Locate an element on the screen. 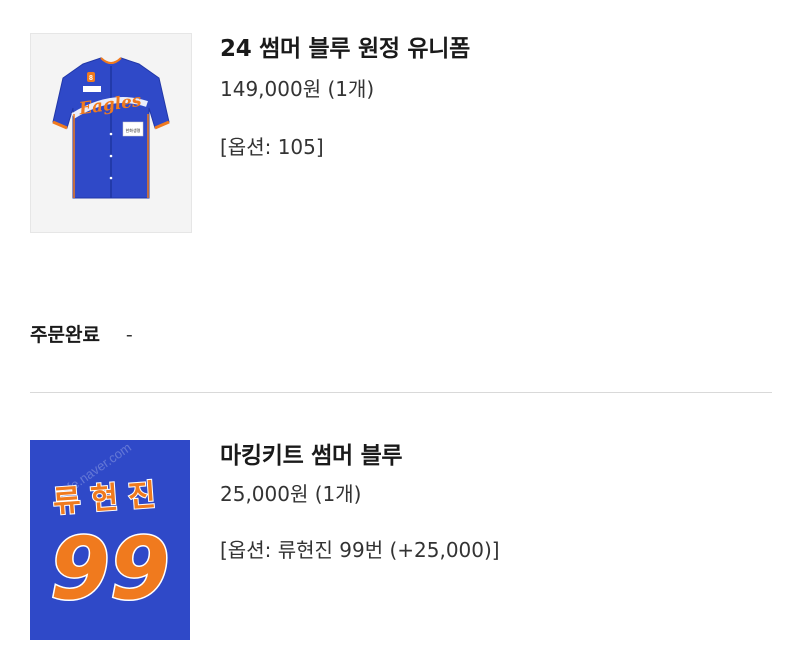 The width and height of the screenshot is (800, 653). item-title: 24 썸머 블루 원정 유니폼 is located at coordinates (490, 49).